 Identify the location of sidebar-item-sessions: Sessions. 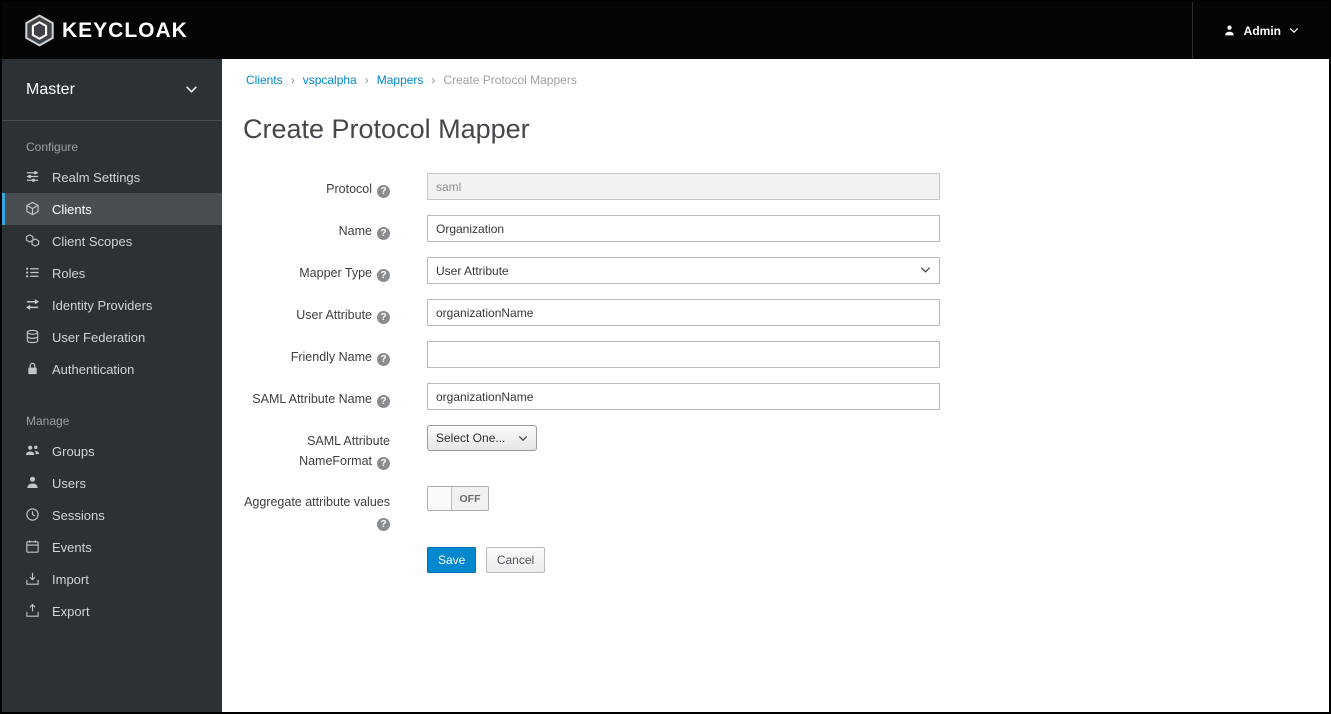
(112, 515).